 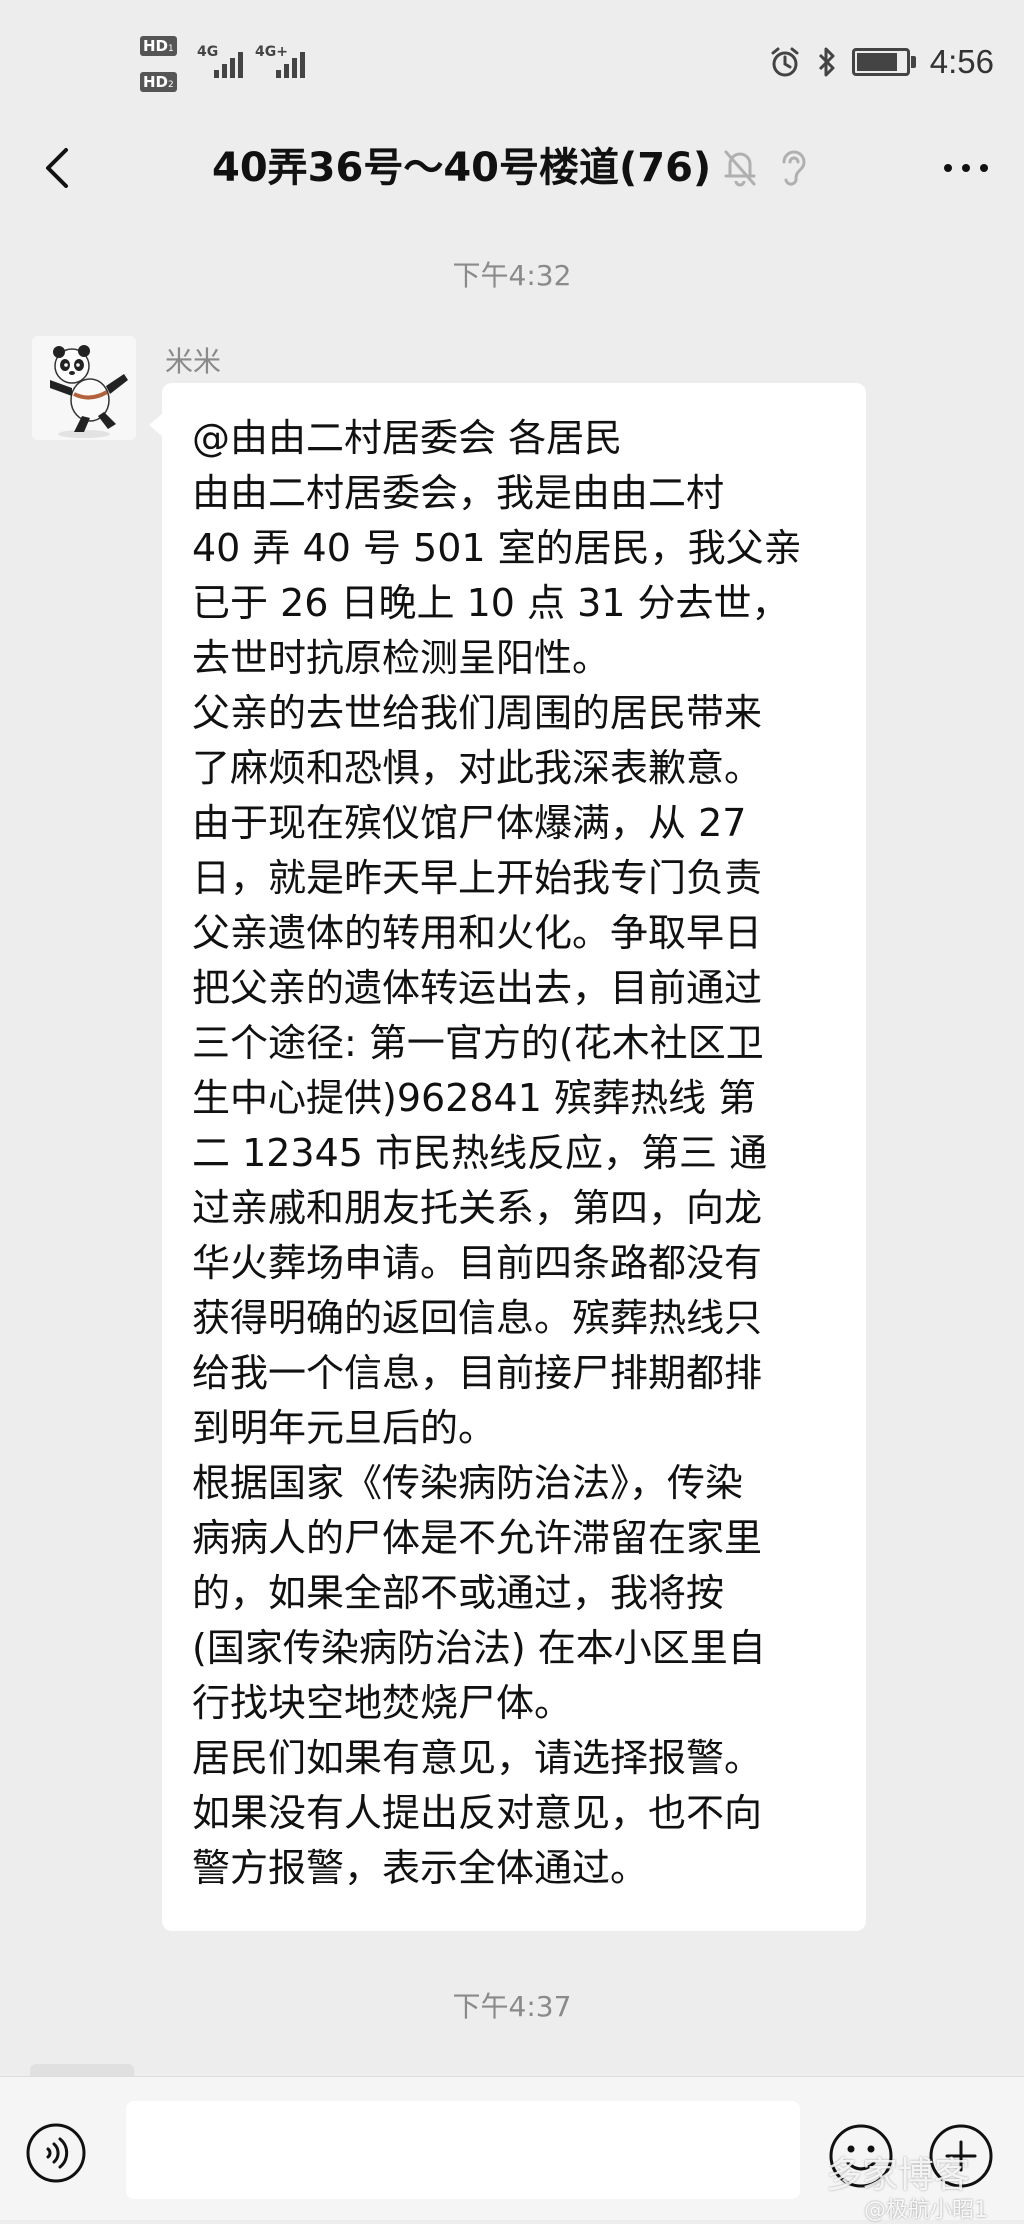 What do you see at coordinates (477, 768) in the screenshot?
I see `message-text-line: 了麻烦和恐惧，对此我深表歉意。` at bounding box center [477, 768].